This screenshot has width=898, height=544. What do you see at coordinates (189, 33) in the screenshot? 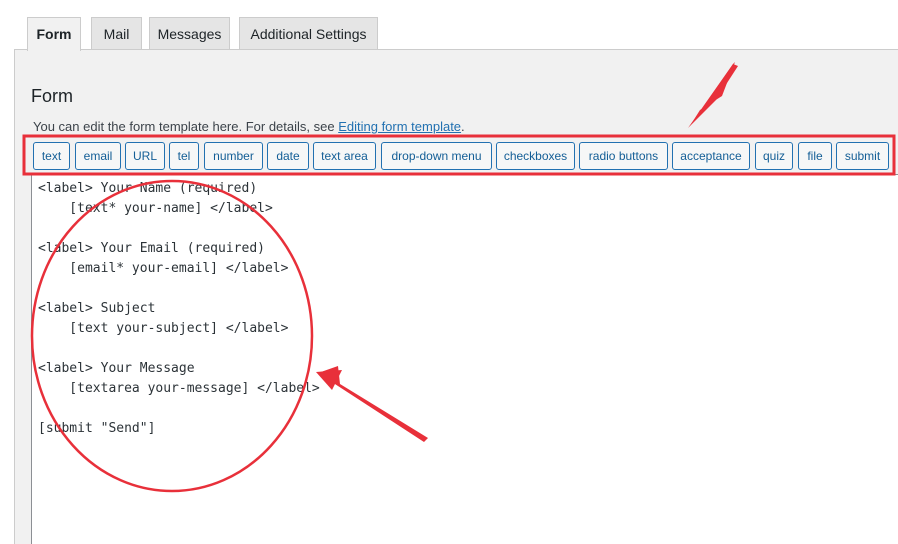
I see `tab-messages: Messages` at bounding box center [189, 33].